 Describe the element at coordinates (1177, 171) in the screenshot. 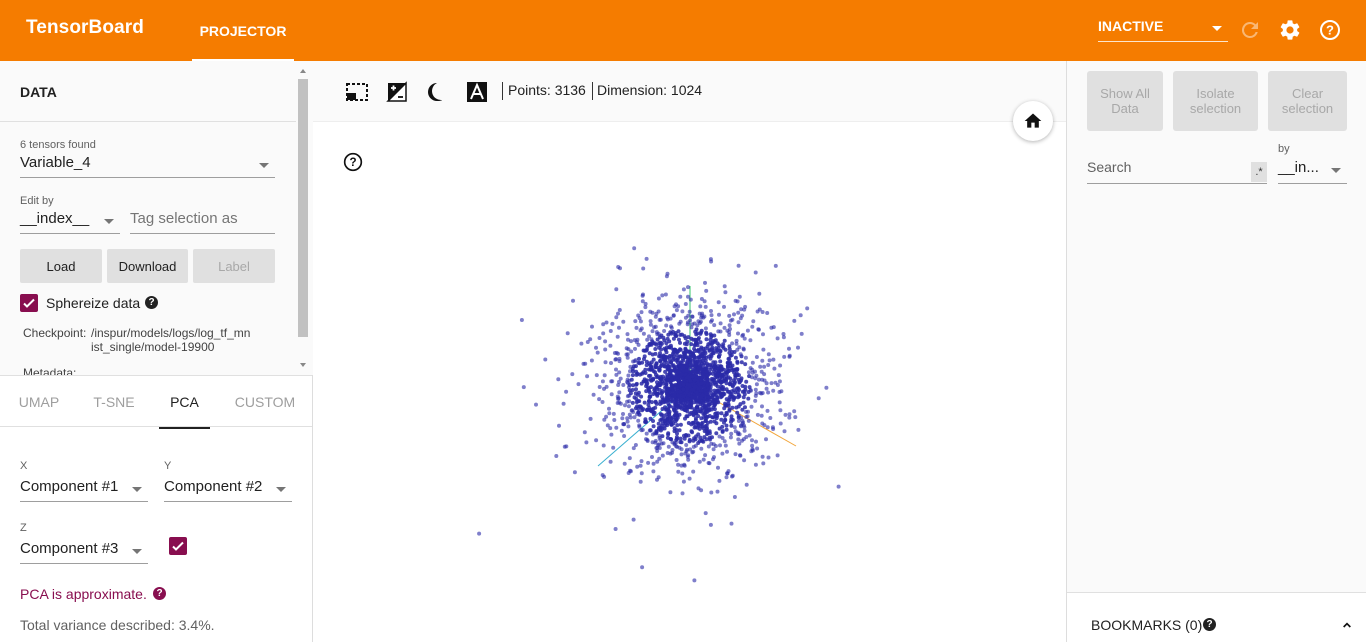

I see `search-input: Search` at that location.